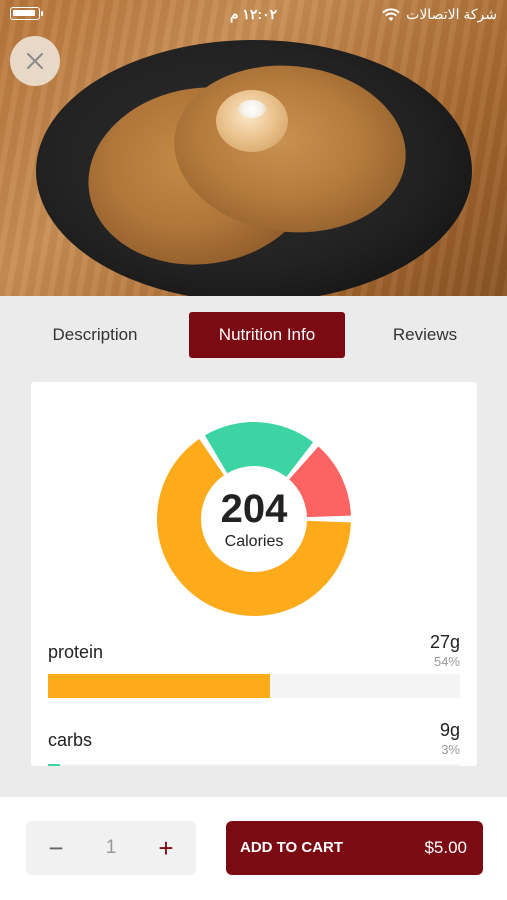  What do you see at coordinates (445, 847) in the screenshot?
I see `price-label: $5.00` at bounding box center [445, 847].